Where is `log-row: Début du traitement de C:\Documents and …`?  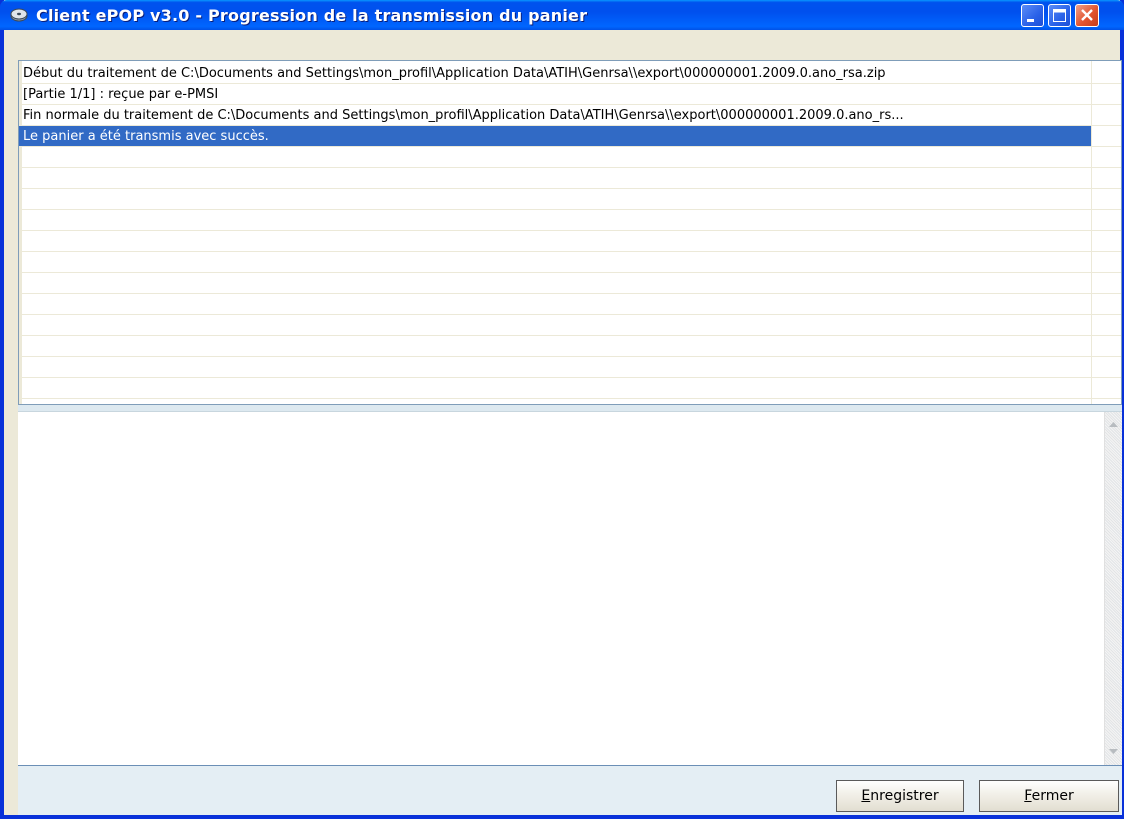
log-row: Début du traitement de C:\Documents and … is located at coordinates (555, 73).